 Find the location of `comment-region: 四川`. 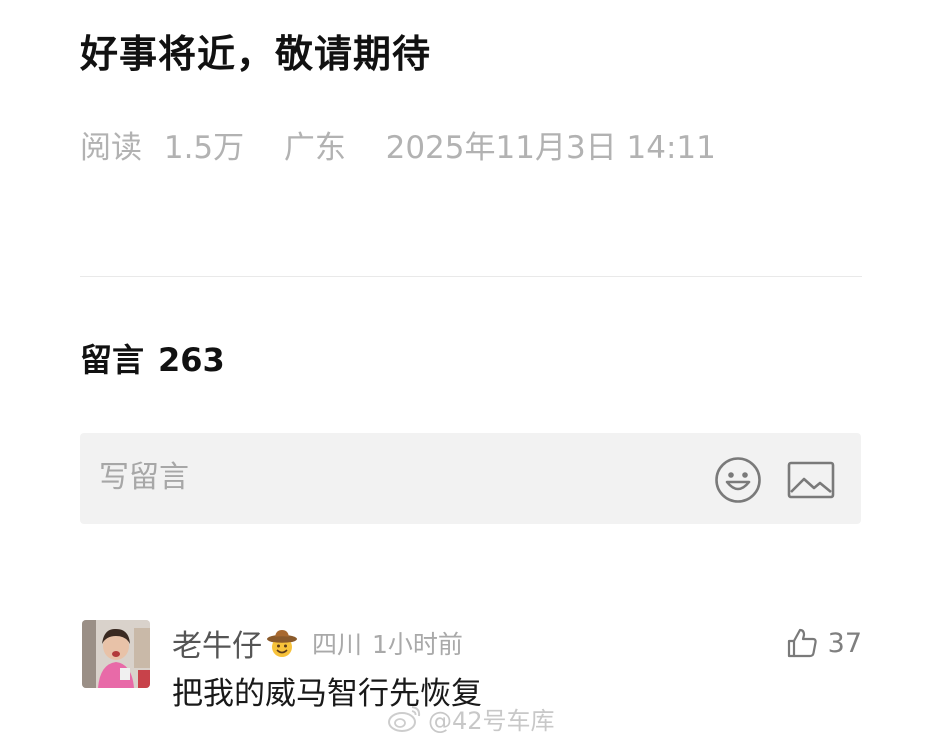

comment-region: 四川 is located at coordinates (337, 644).